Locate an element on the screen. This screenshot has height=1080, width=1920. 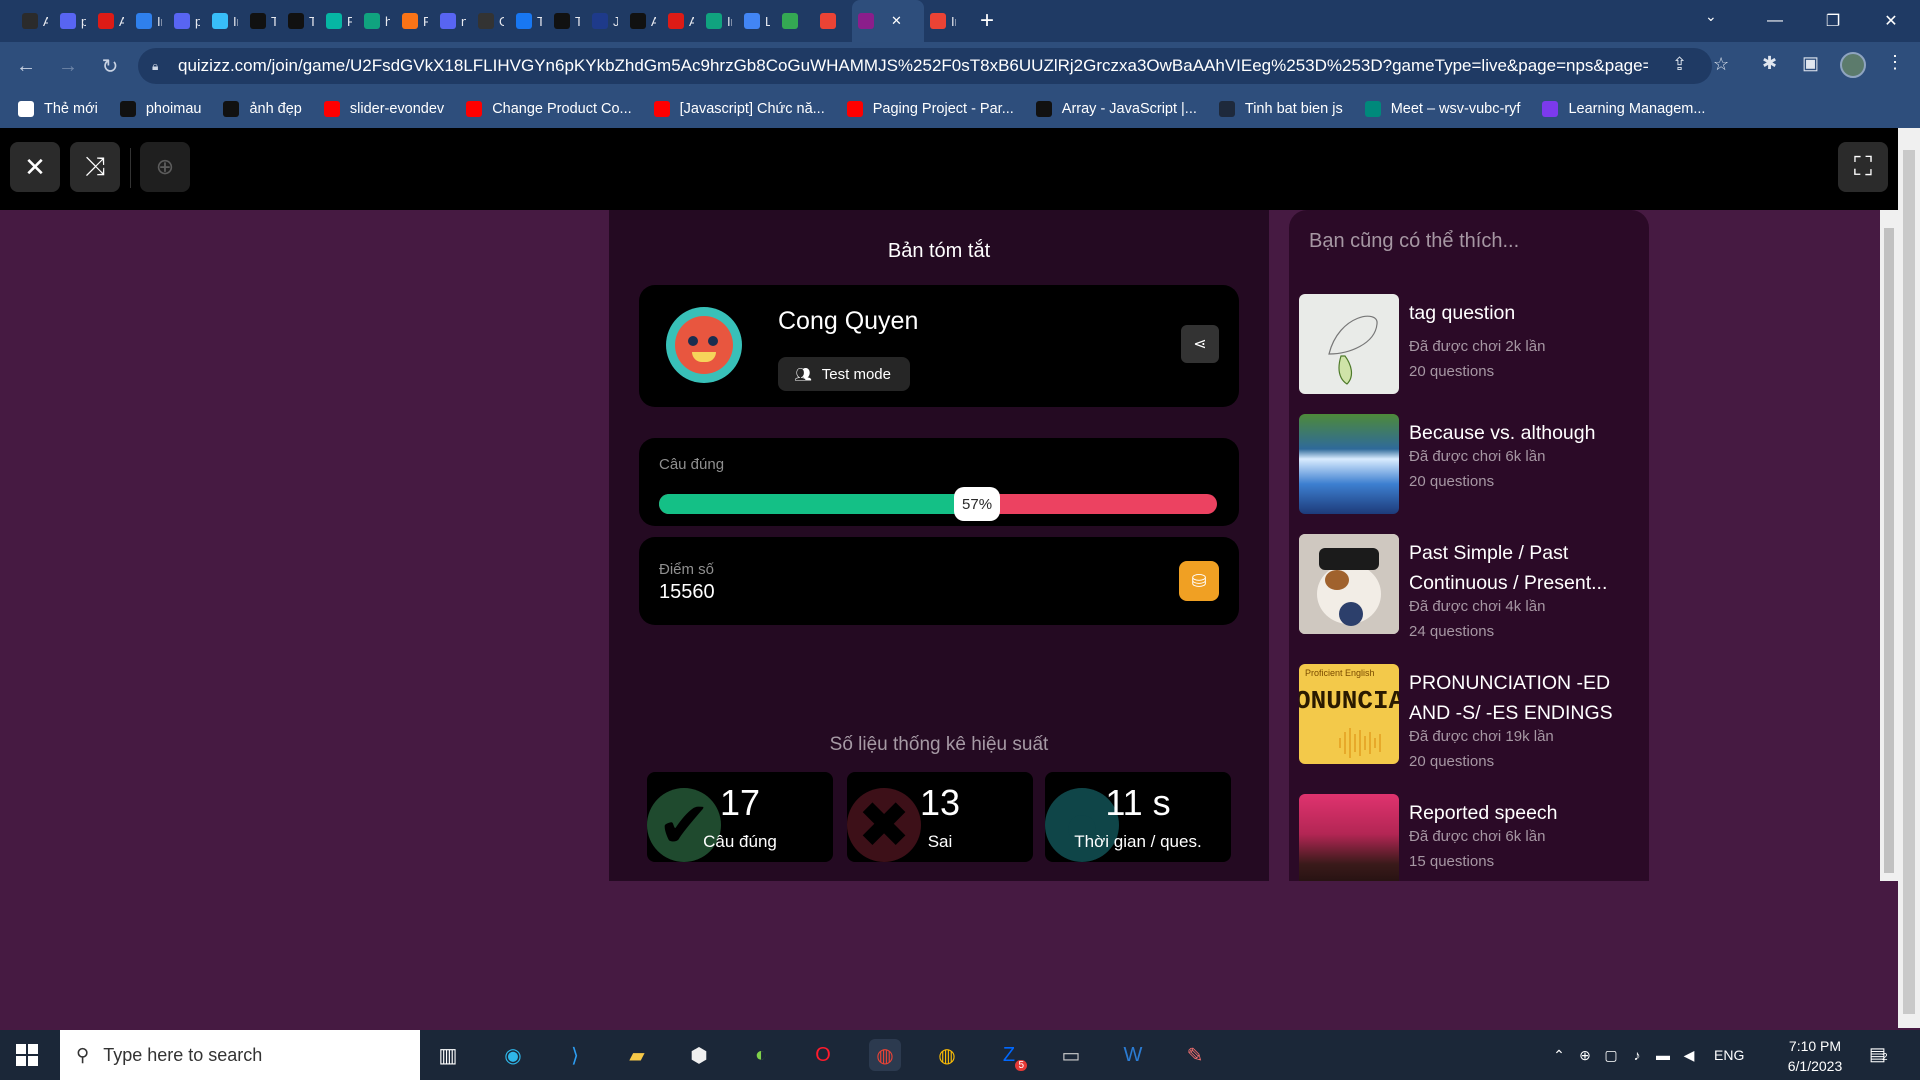
vscode-icon: ⟩ is located at coordinates (575, 1055).